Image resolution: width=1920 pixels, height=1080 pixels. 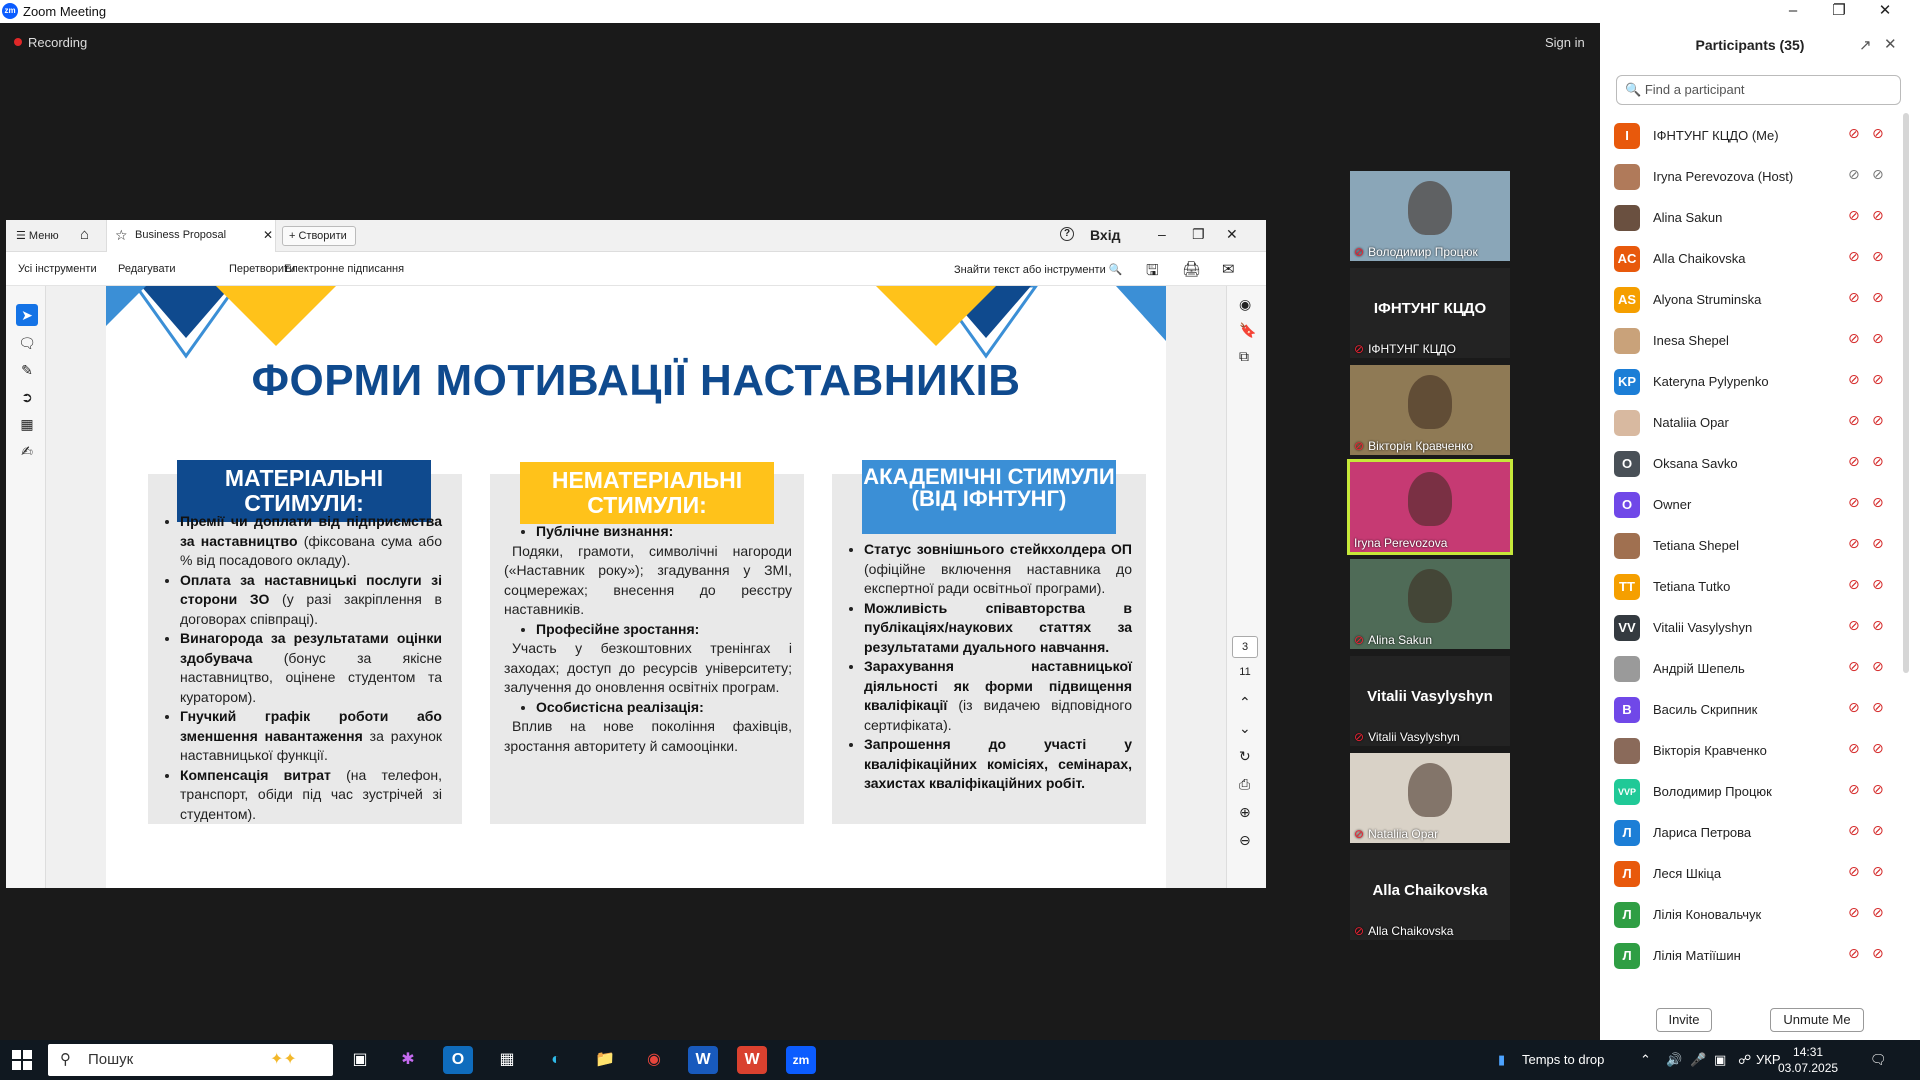 What do you see at coordinates (1906, 393) in the screenshot?
I see `participants-scrollbar` at bounding box center [1906, 393].